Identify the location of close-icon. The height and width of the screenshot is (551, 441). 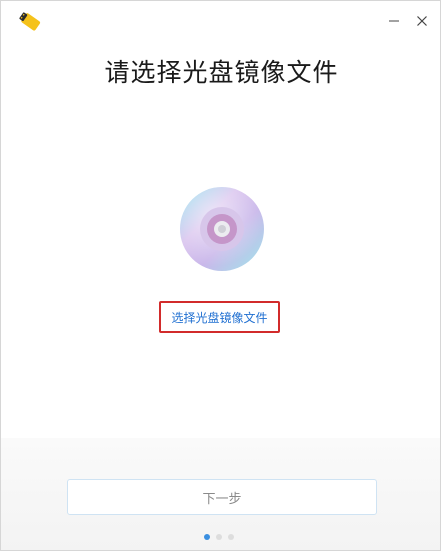
(422, 21).